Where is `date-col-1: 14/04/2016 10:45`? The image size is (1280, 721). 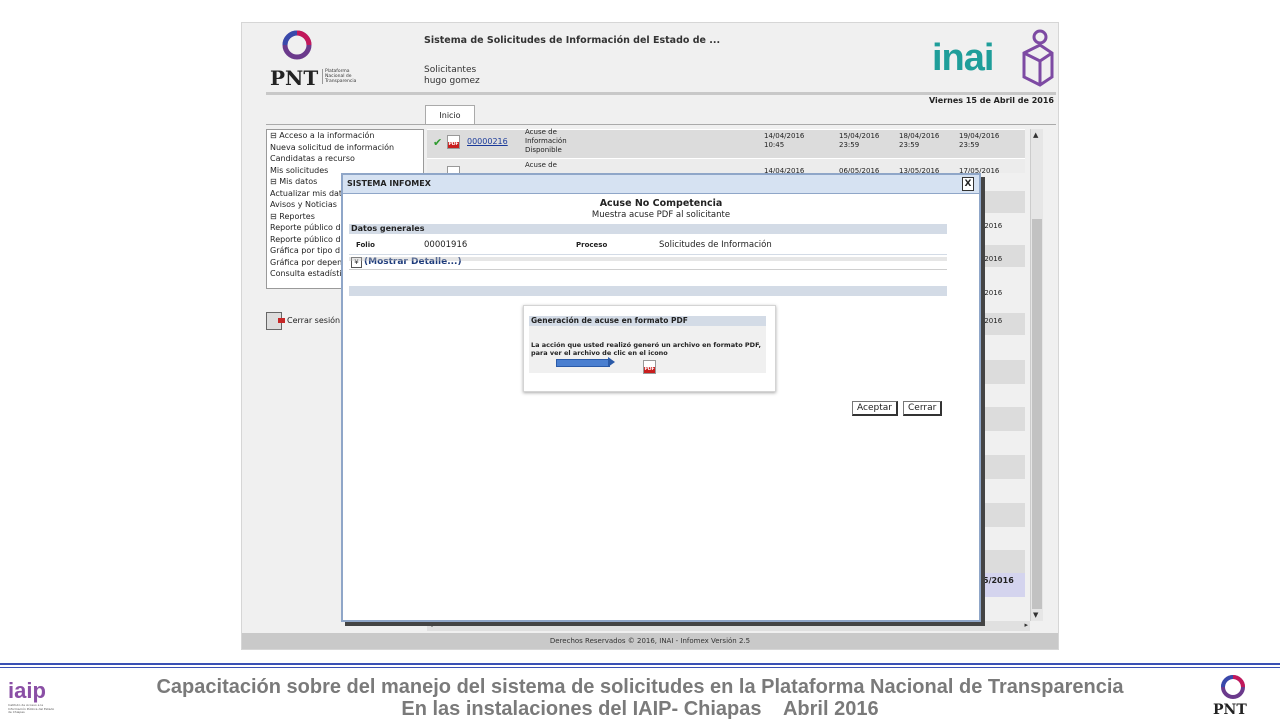
date-col-1: 14/04/2016 10:45 is located at coordinates (784, 140).